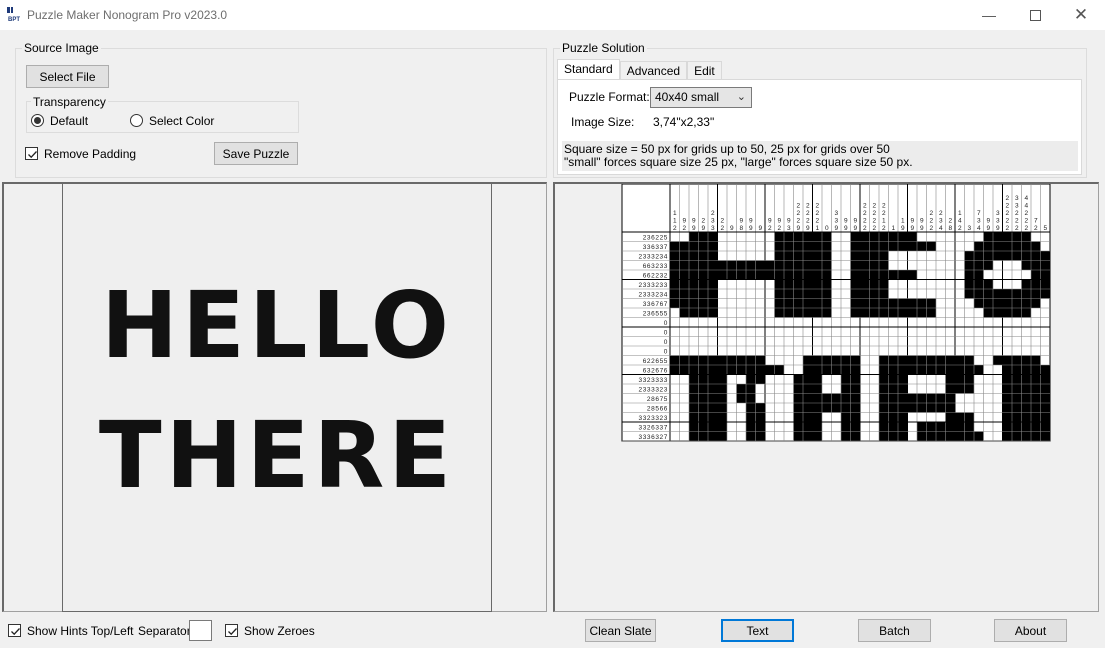  I want to click on close-button: ✕, so click(1081, 15).